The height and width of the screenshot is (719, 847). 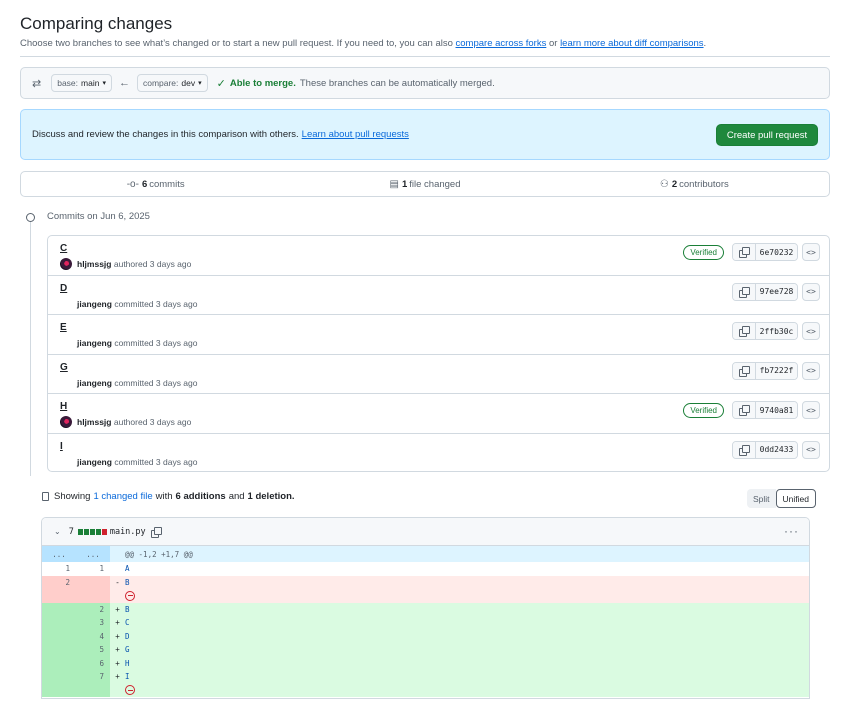 What do you see at coordinates (93, 677) in the screenshot?
I see `new-line-number: 7` at bounding box center [93, 677].